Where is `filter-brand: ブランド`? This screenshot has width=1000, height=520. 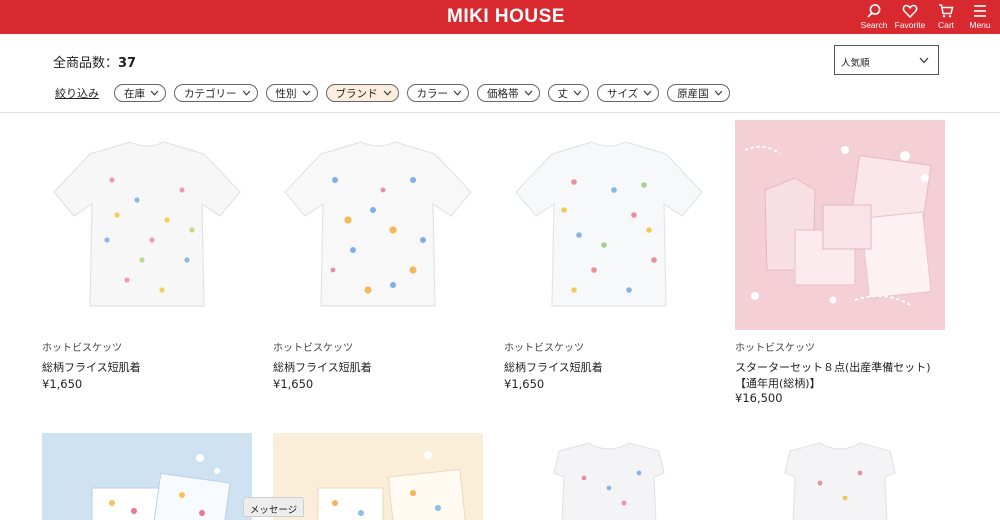 filter-brand: ブランド is located at coordinates (362, 93).